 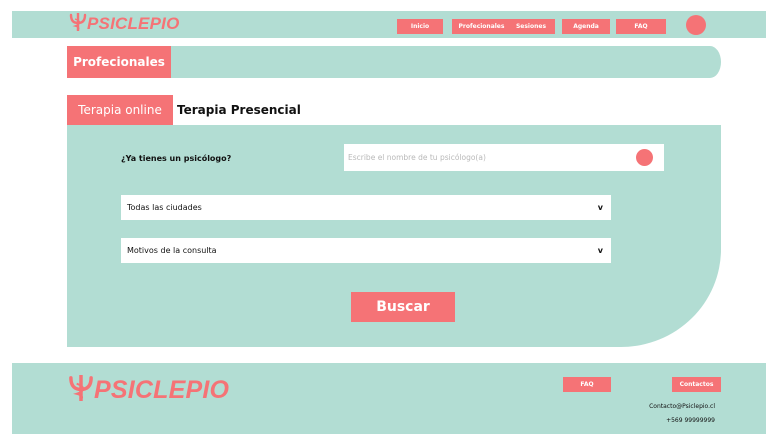 What do you see at coordinates (172, 250) in the screenshot?
I see `reason-select-value: Motivos de la consulta` at bounding box center [172, 250].